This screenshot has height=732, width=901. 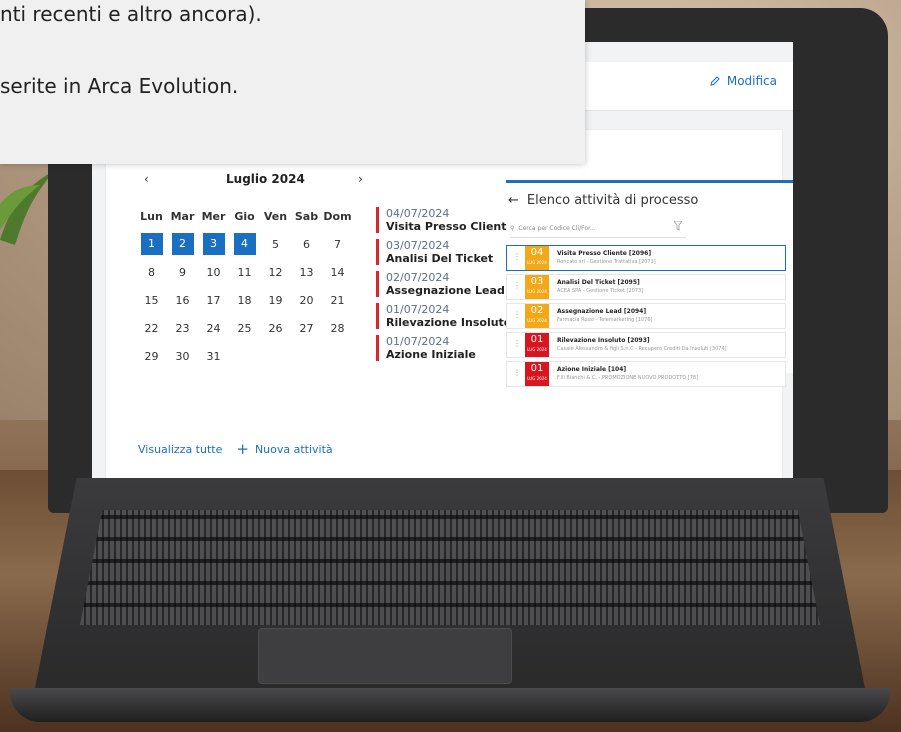 I want to click on activity-subtitle: Roncato srl - Gestione Trattativa [2073], so click(x=606, y=262).